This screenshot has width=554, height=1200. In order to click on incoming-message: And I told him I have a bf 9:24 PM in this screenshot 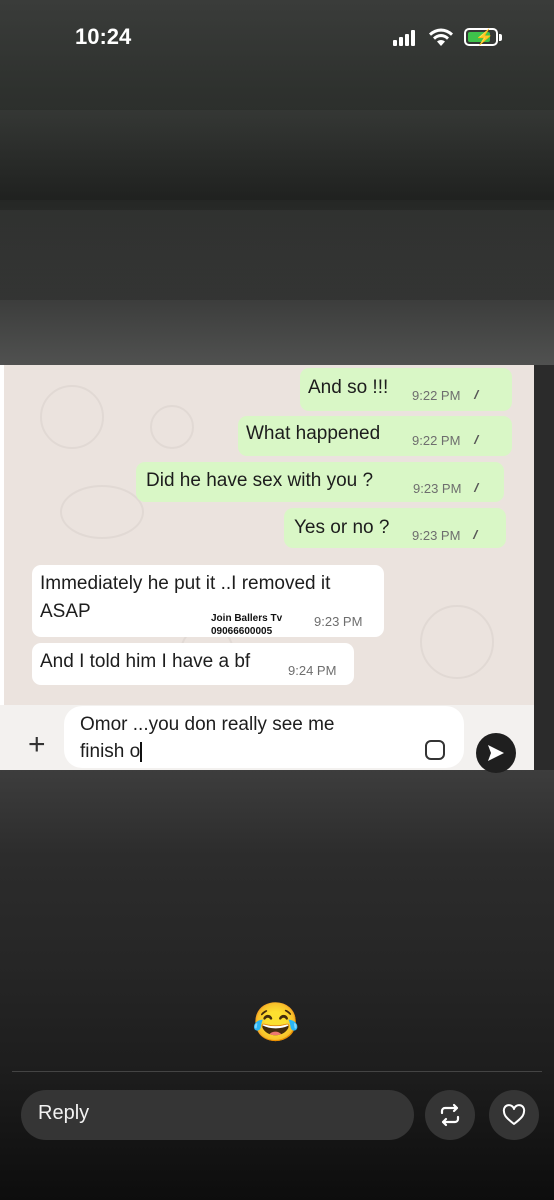, I will do `click(193, 664)`.